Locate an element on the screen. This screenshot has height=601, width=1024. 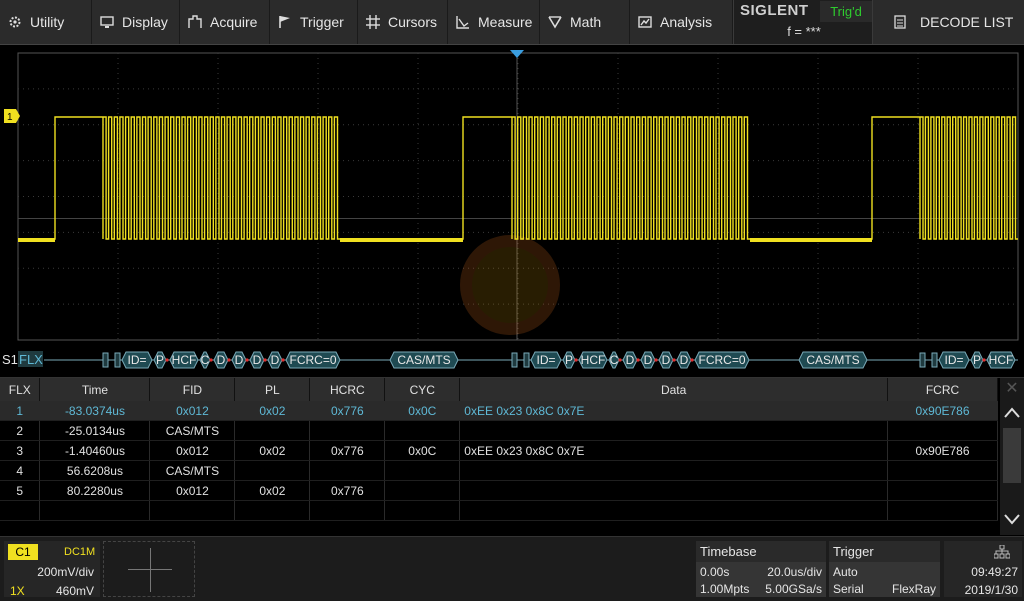
trigger-values: Auto Serial FlexRay is located at coordinates (884, 579).